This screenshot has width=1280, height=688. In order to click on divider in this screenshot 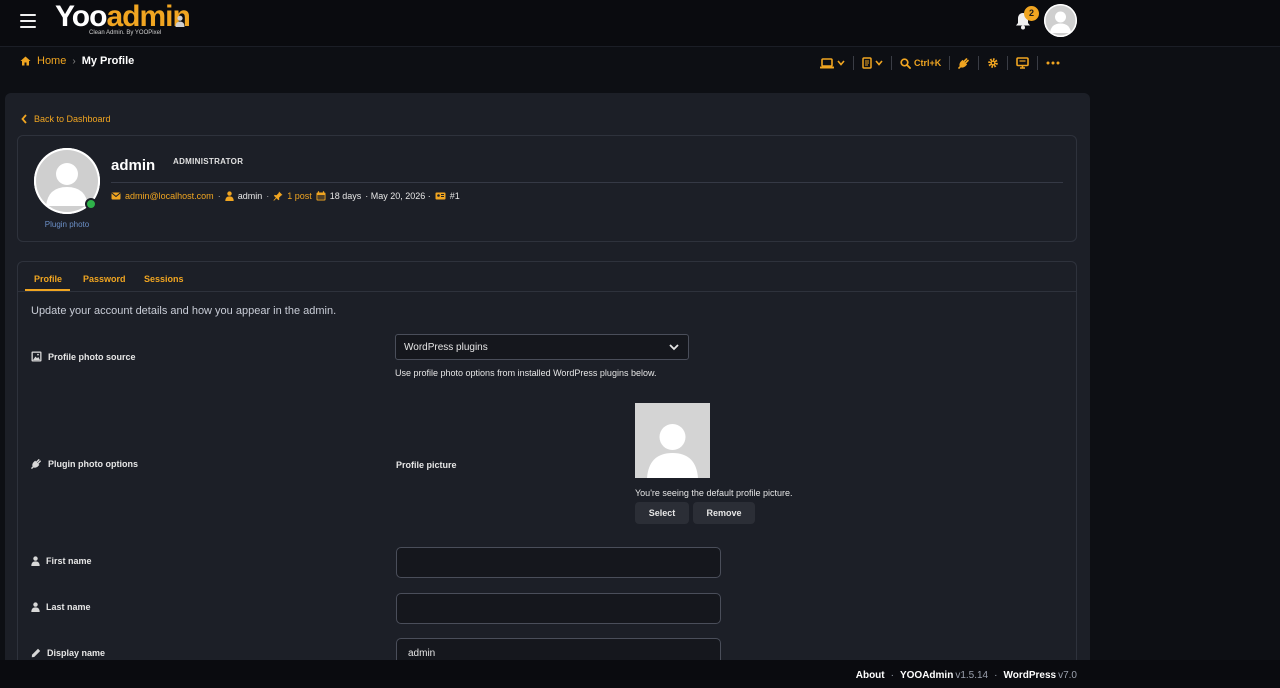, I will do `click(587, 182)`.